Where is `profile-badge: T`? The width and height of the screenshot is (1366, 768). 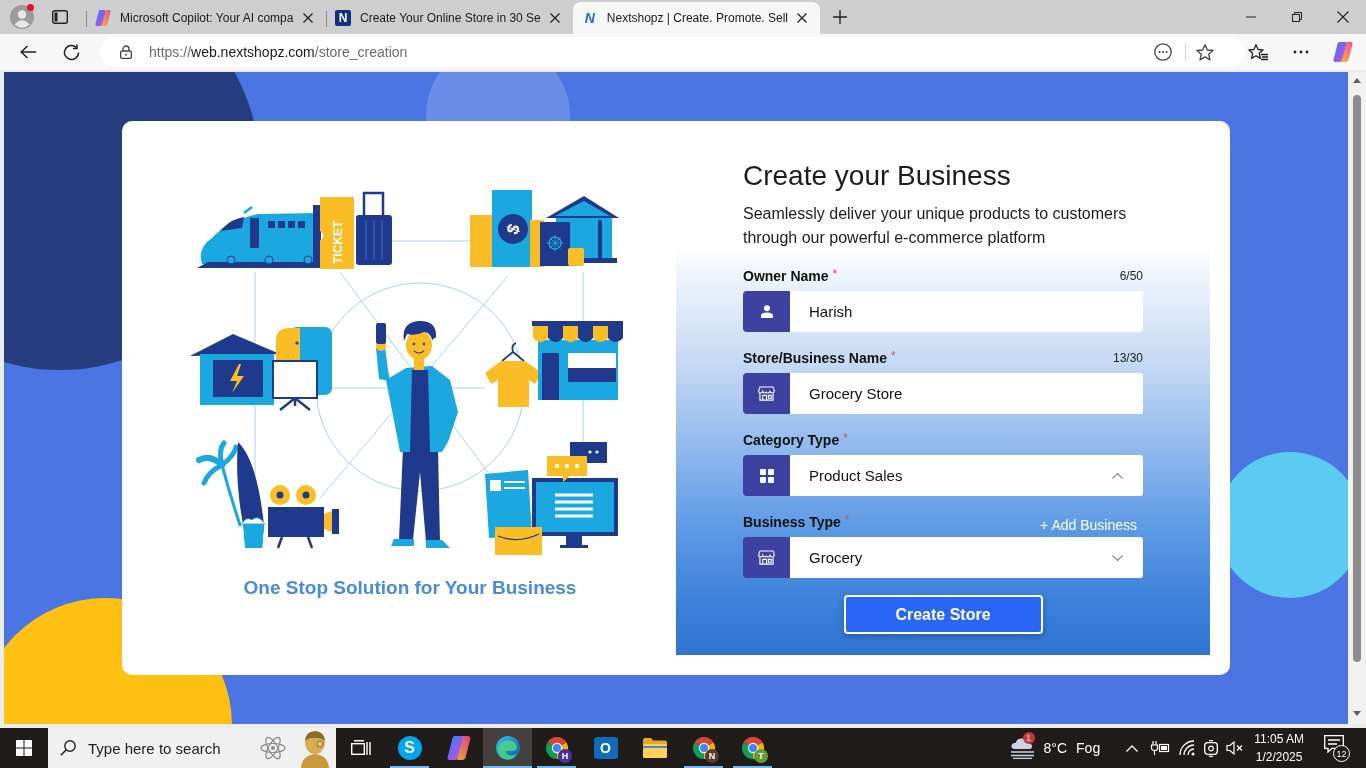
profile-badge: T is located at coordinates (761, 756).